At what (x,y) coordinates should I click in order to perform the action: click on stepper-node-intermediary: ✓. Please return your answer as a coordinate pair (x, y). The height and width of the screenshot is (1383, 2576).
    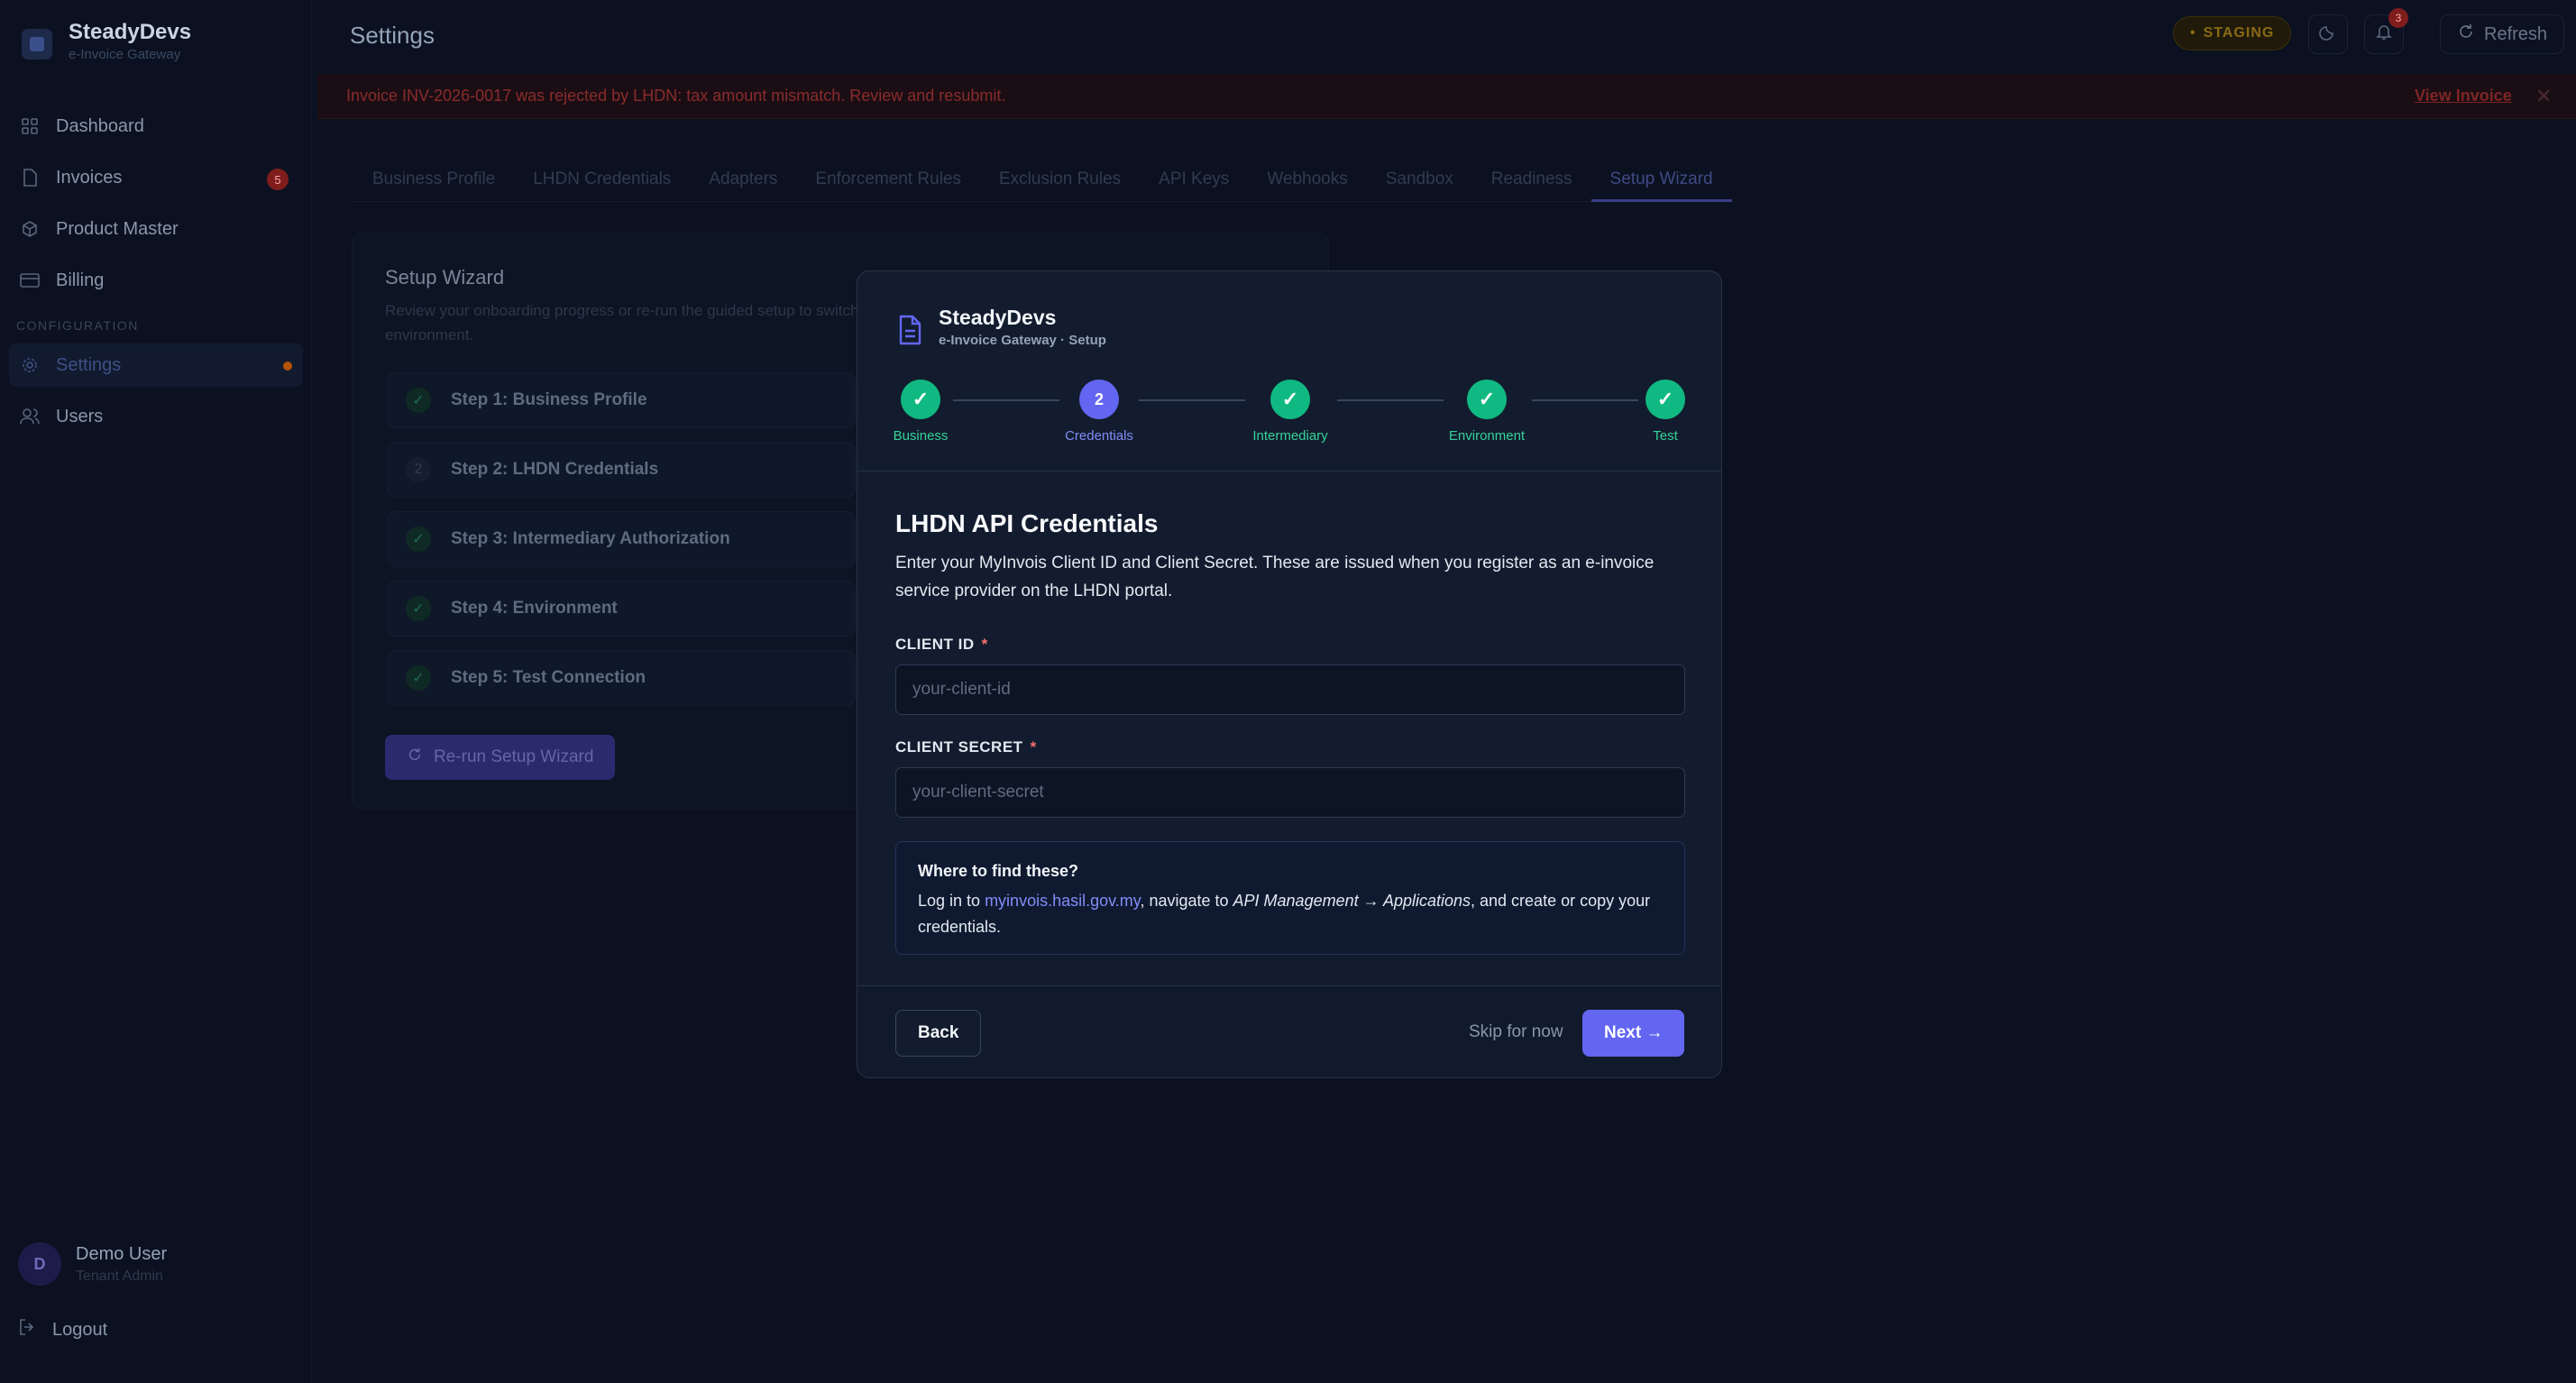
    Looking at the image, I should click on (1290, 399).